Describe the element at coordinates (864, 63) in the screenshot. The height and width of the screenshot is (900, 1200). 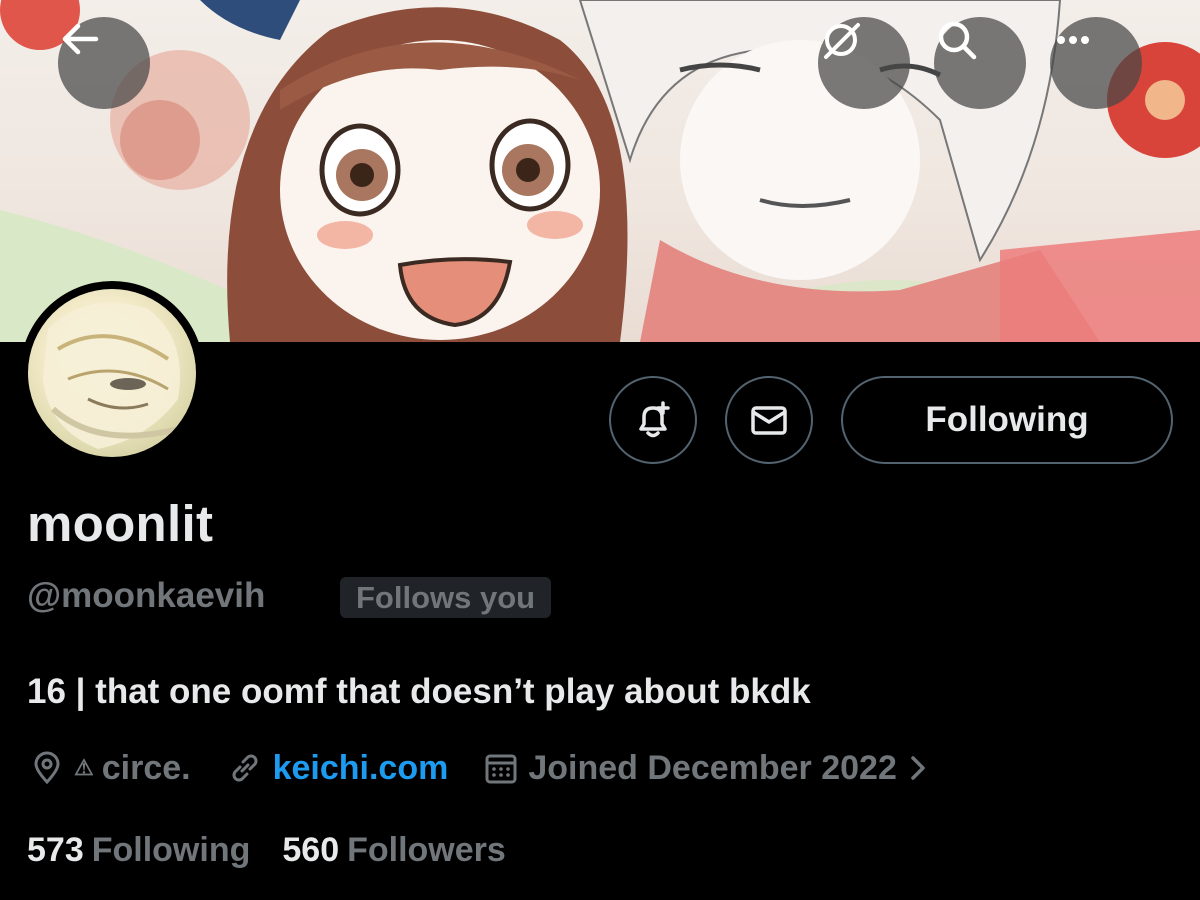
I see `translate-off-button` at that location.